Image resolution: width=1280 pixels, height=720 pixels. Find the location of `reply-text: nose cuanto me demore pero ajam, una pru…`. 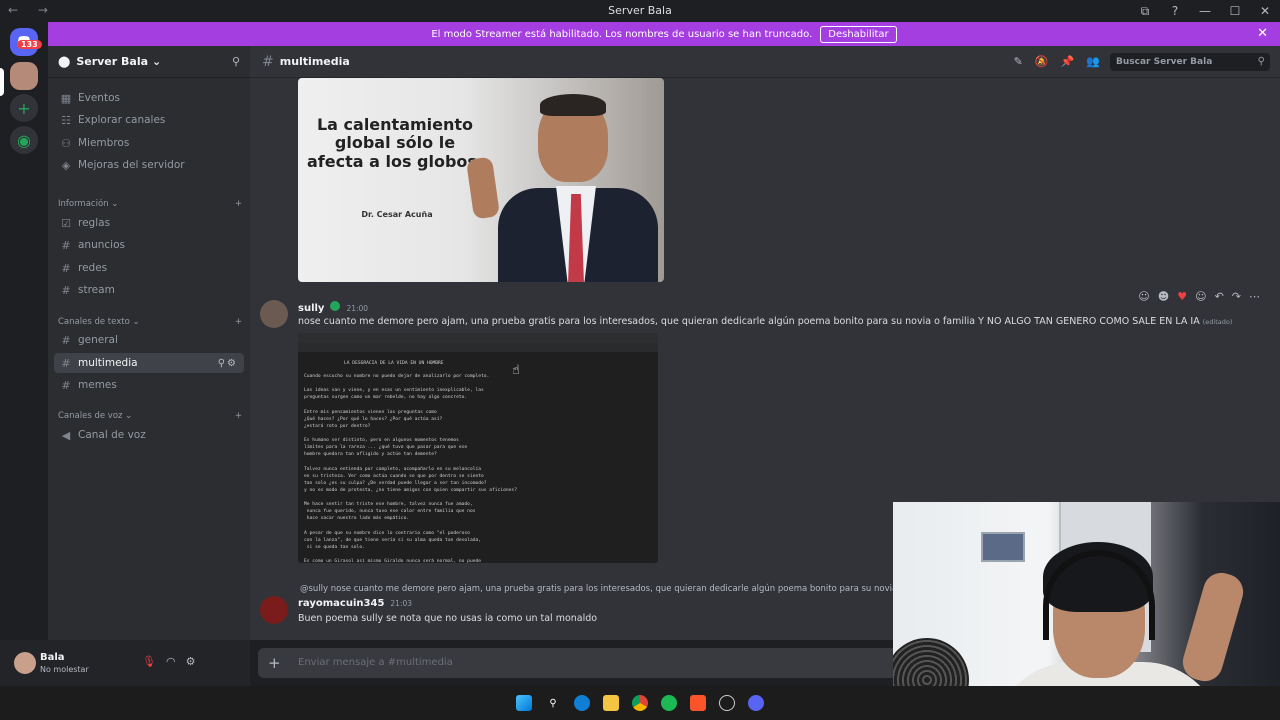

reply-text: nose cuanto me demore pero ajam, una pru… is located at coordinates (633, 589).